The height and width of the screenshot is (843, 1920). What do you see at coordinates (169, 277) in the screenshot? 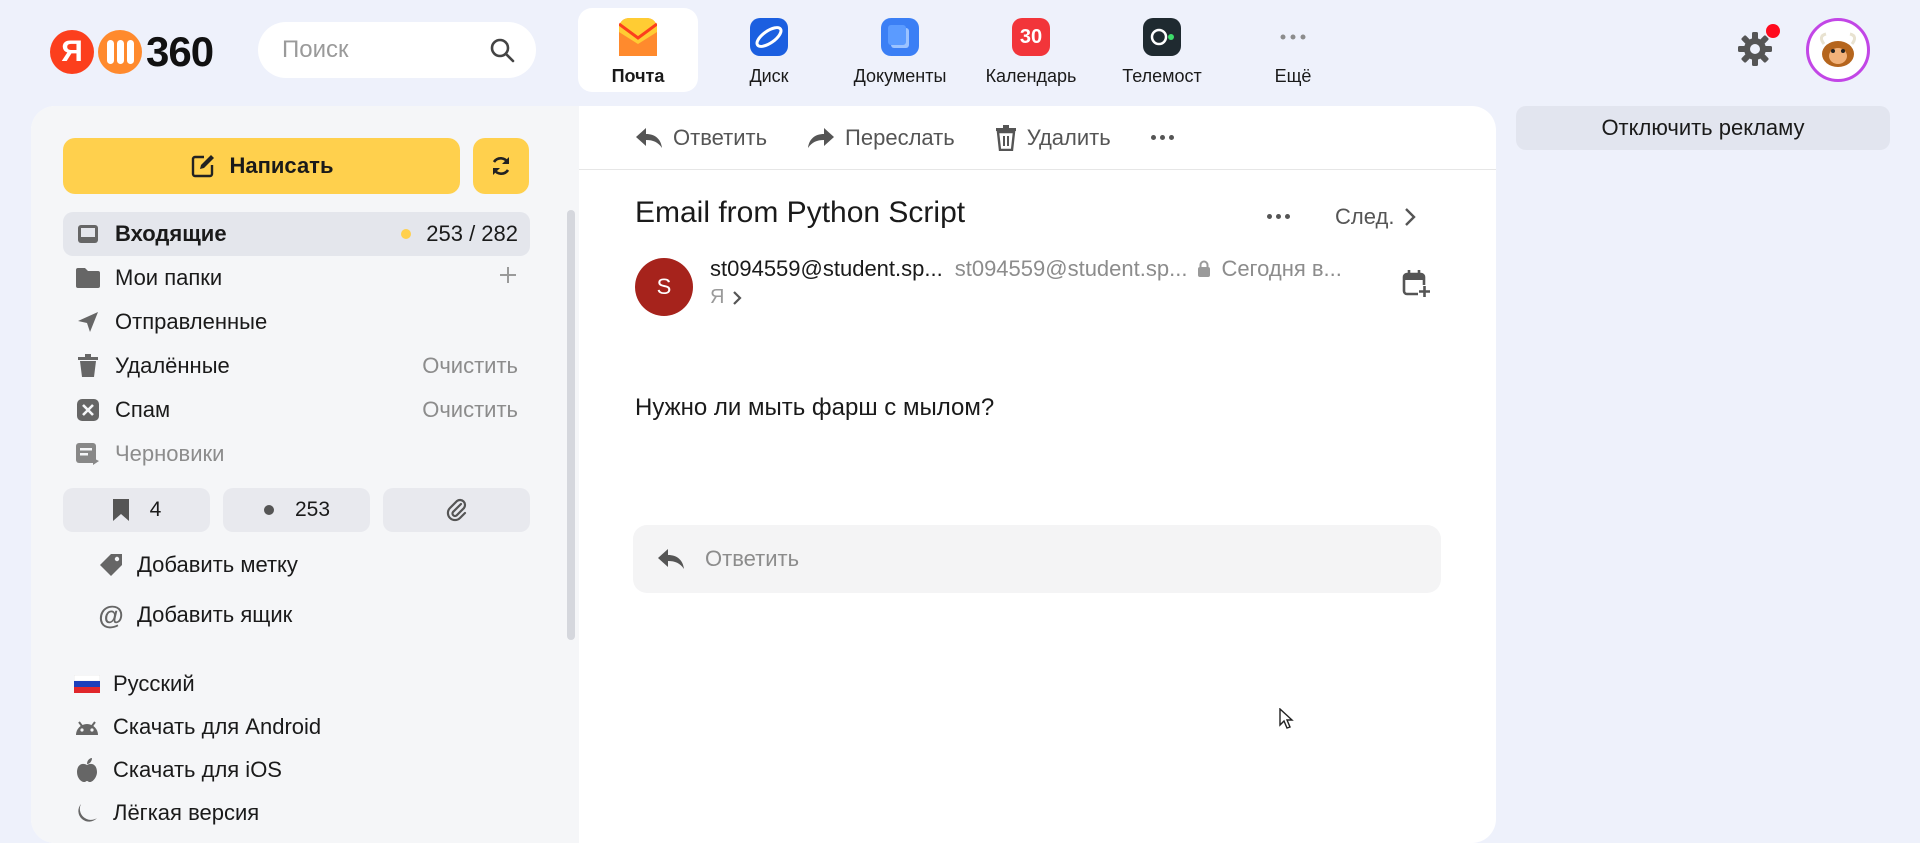
I see `folder-label: Мои папки` at bounding box center [169, 277].